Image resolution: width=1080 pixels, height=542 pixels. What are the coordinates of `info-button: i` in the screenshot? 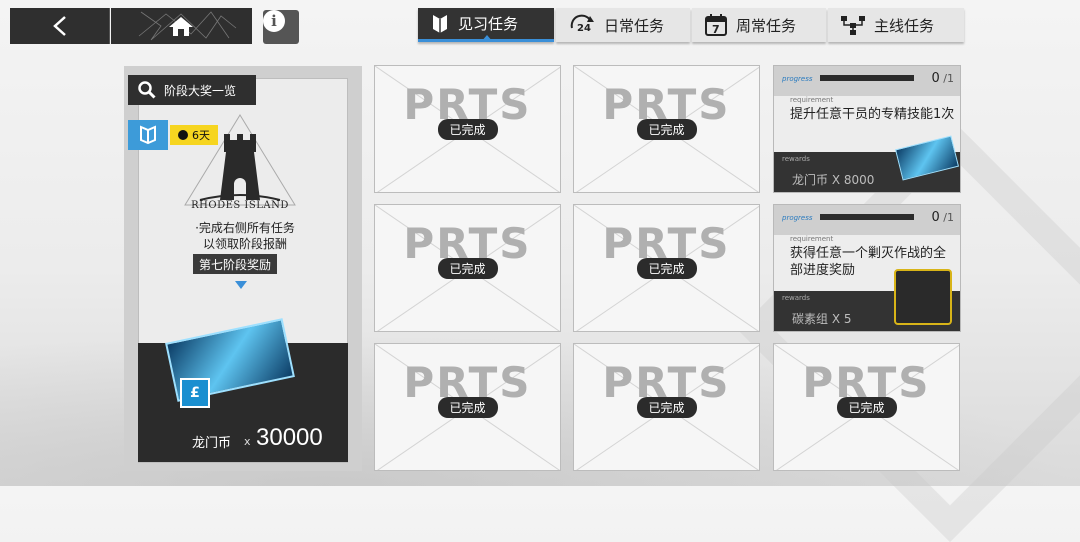 It's located at (281, 27).